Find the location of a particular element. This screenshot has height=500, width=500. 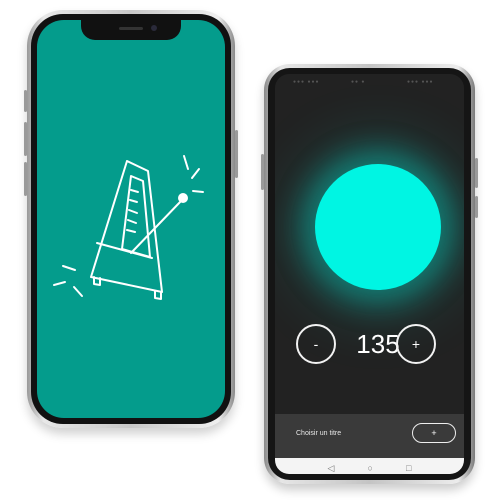

decrease-label: - is located at coordinates (316, 344).